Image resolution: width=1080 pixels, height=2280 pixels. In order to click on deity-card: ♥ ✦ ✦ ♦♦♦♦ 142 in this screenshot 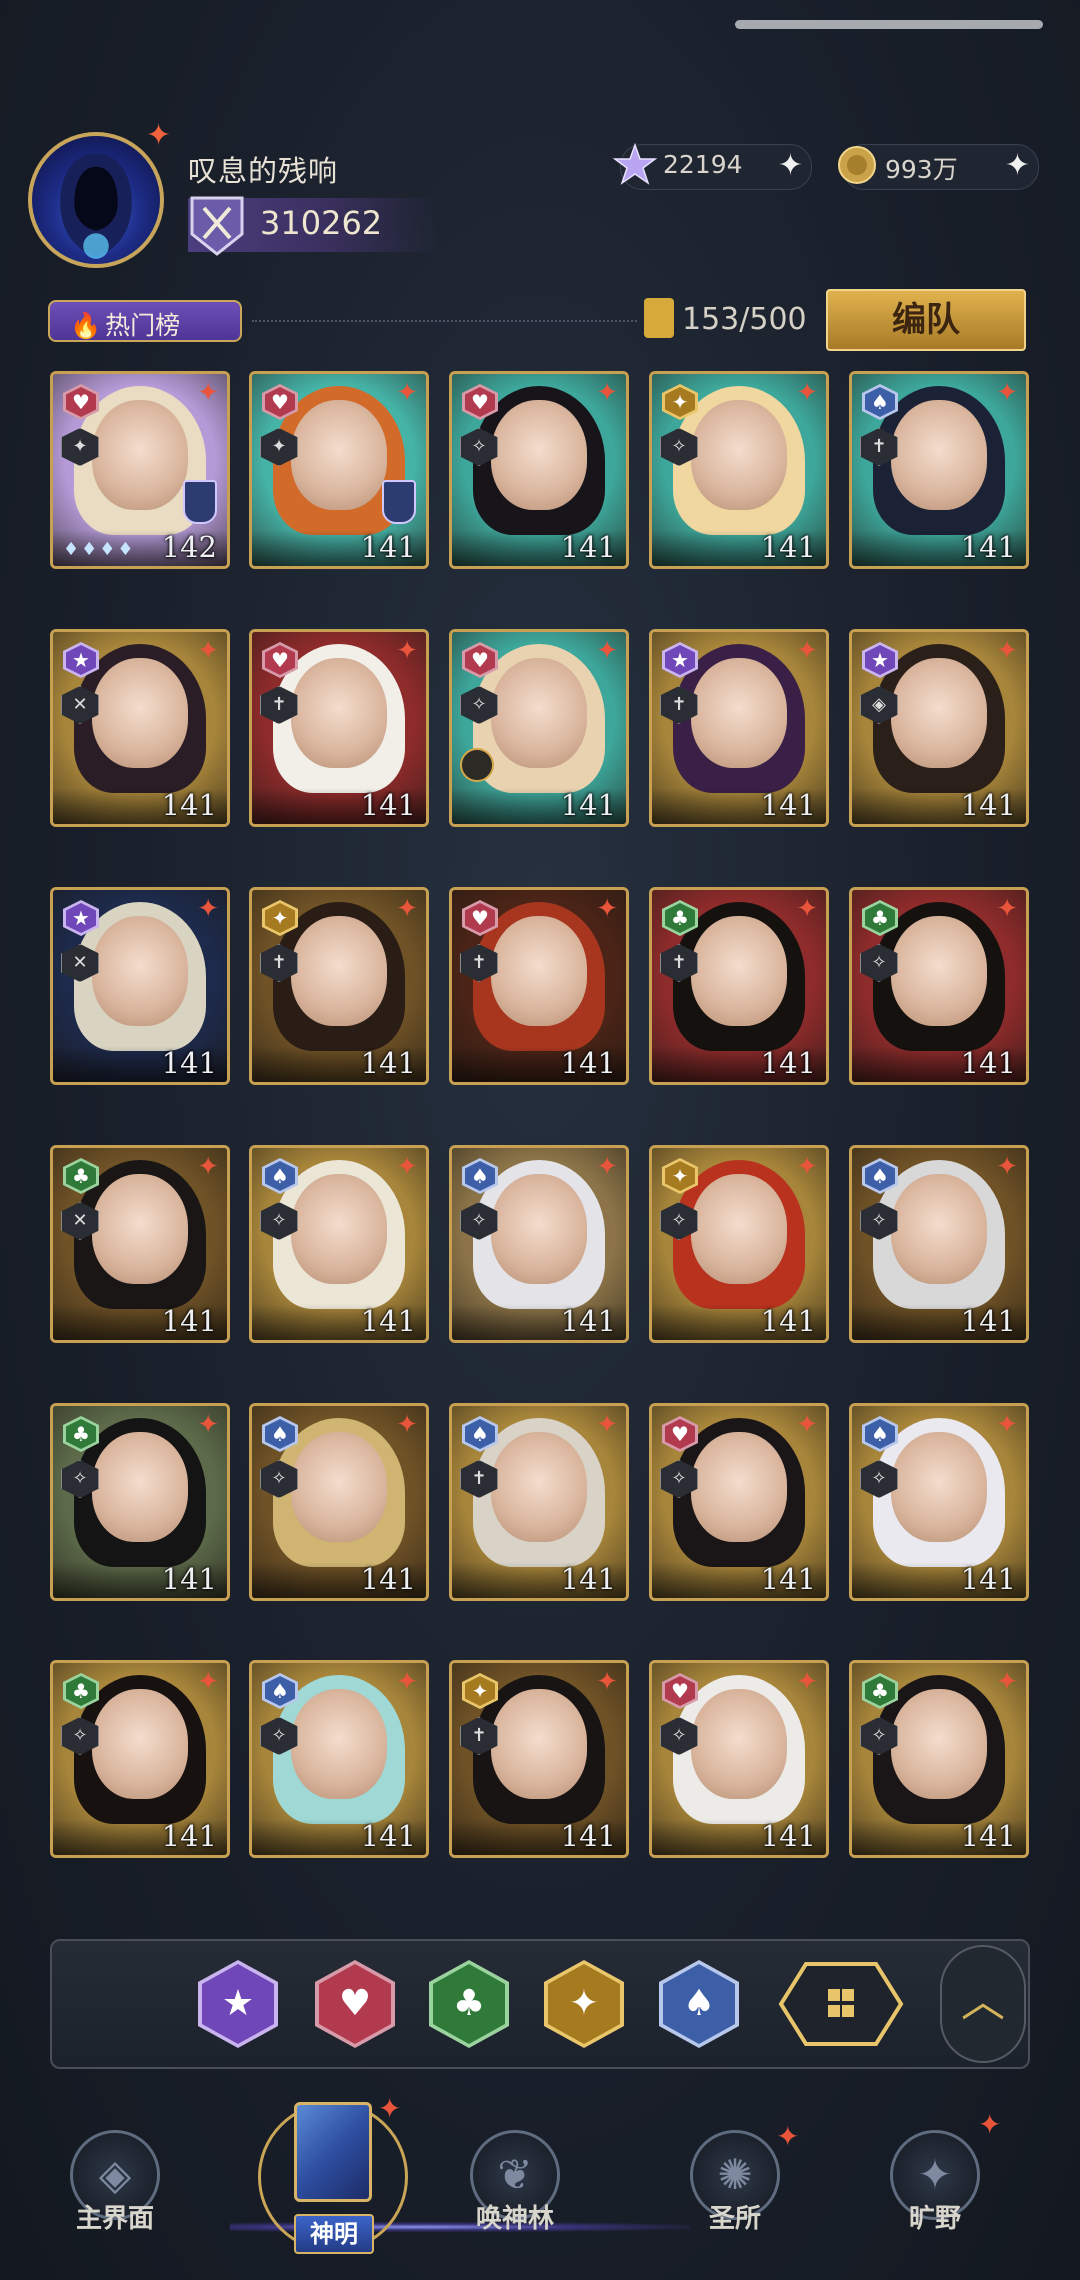, I will do `click(140, 470)`.